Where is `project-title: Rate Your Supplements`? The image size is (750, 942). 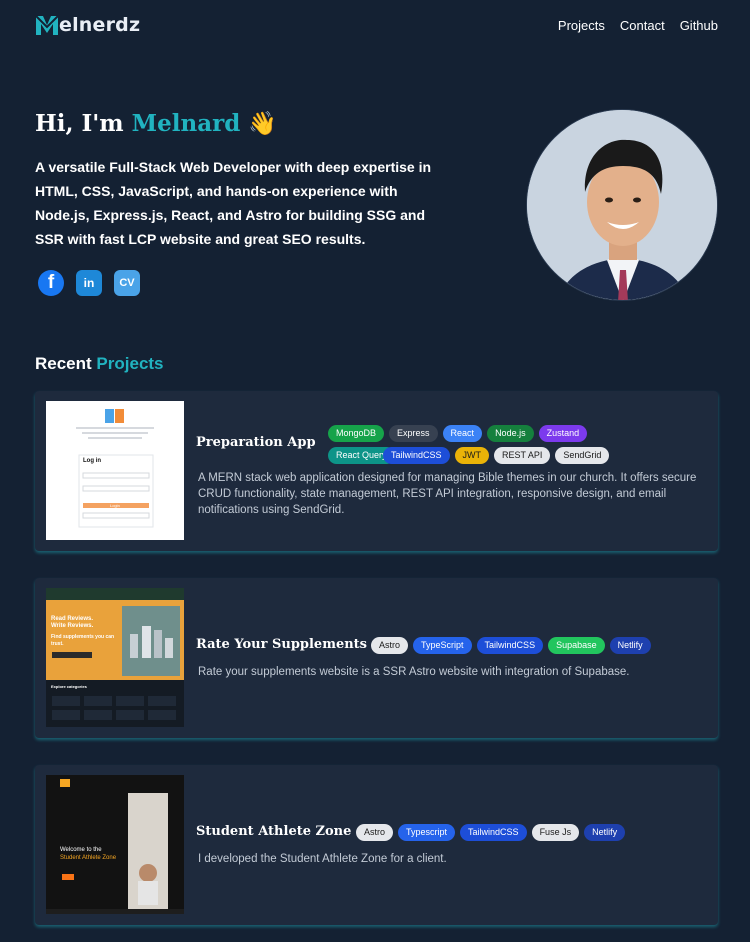
project-title: Rate Your Supplements is located at coordinates (282, 644).